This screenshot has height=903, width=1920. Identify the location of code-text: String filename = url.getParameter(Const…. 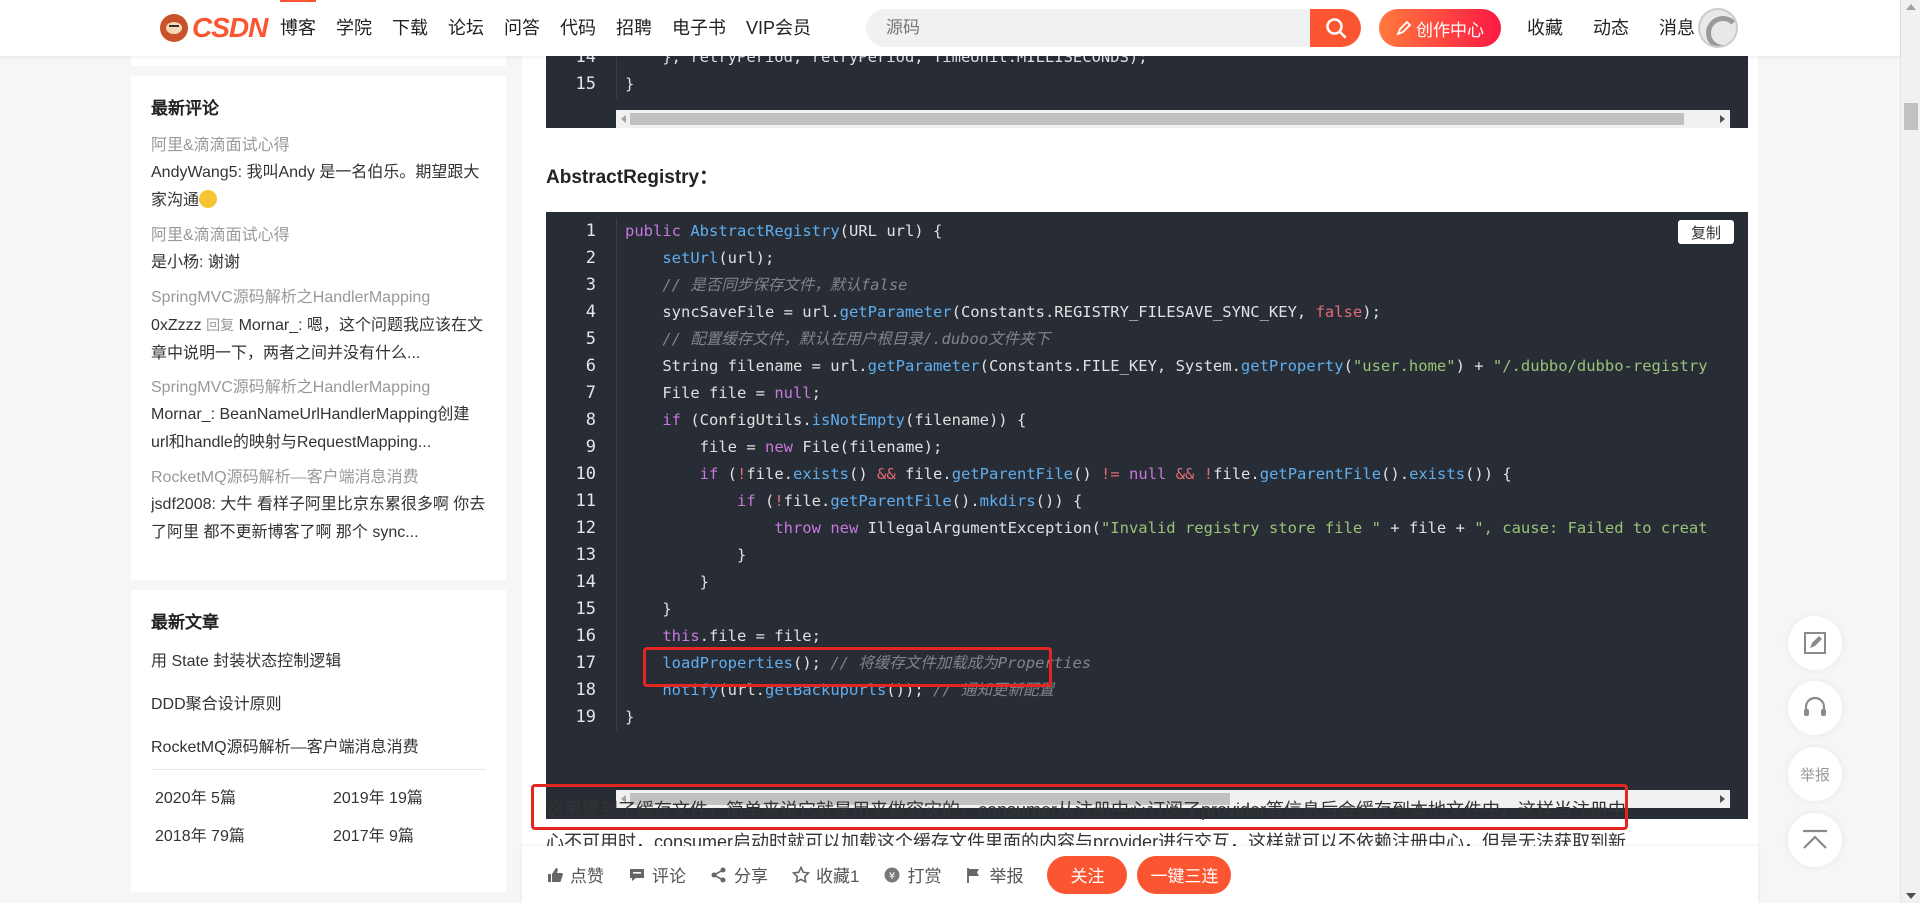
(1182, 366).